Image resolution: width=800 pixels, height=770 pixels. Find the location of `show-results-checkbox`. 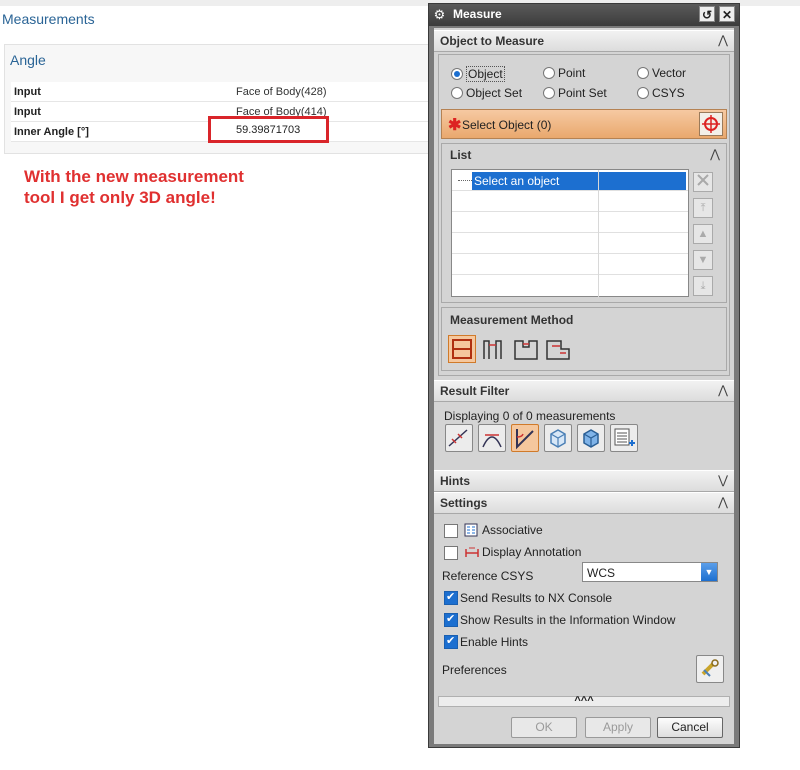

show-results-checkbox is located at coordinates (451, 619).